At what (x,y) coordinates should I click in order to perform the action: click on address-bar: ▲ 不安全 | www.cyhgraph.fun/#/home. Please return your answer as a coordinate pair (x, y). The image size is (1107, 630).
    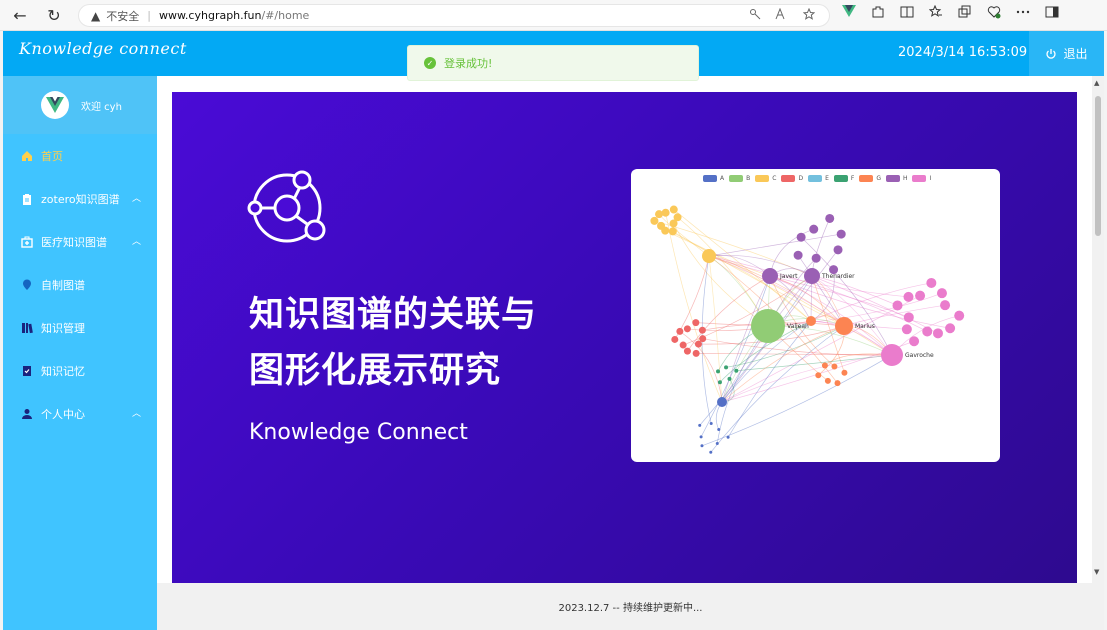
    Looking at the image, I should click on (454, 15).